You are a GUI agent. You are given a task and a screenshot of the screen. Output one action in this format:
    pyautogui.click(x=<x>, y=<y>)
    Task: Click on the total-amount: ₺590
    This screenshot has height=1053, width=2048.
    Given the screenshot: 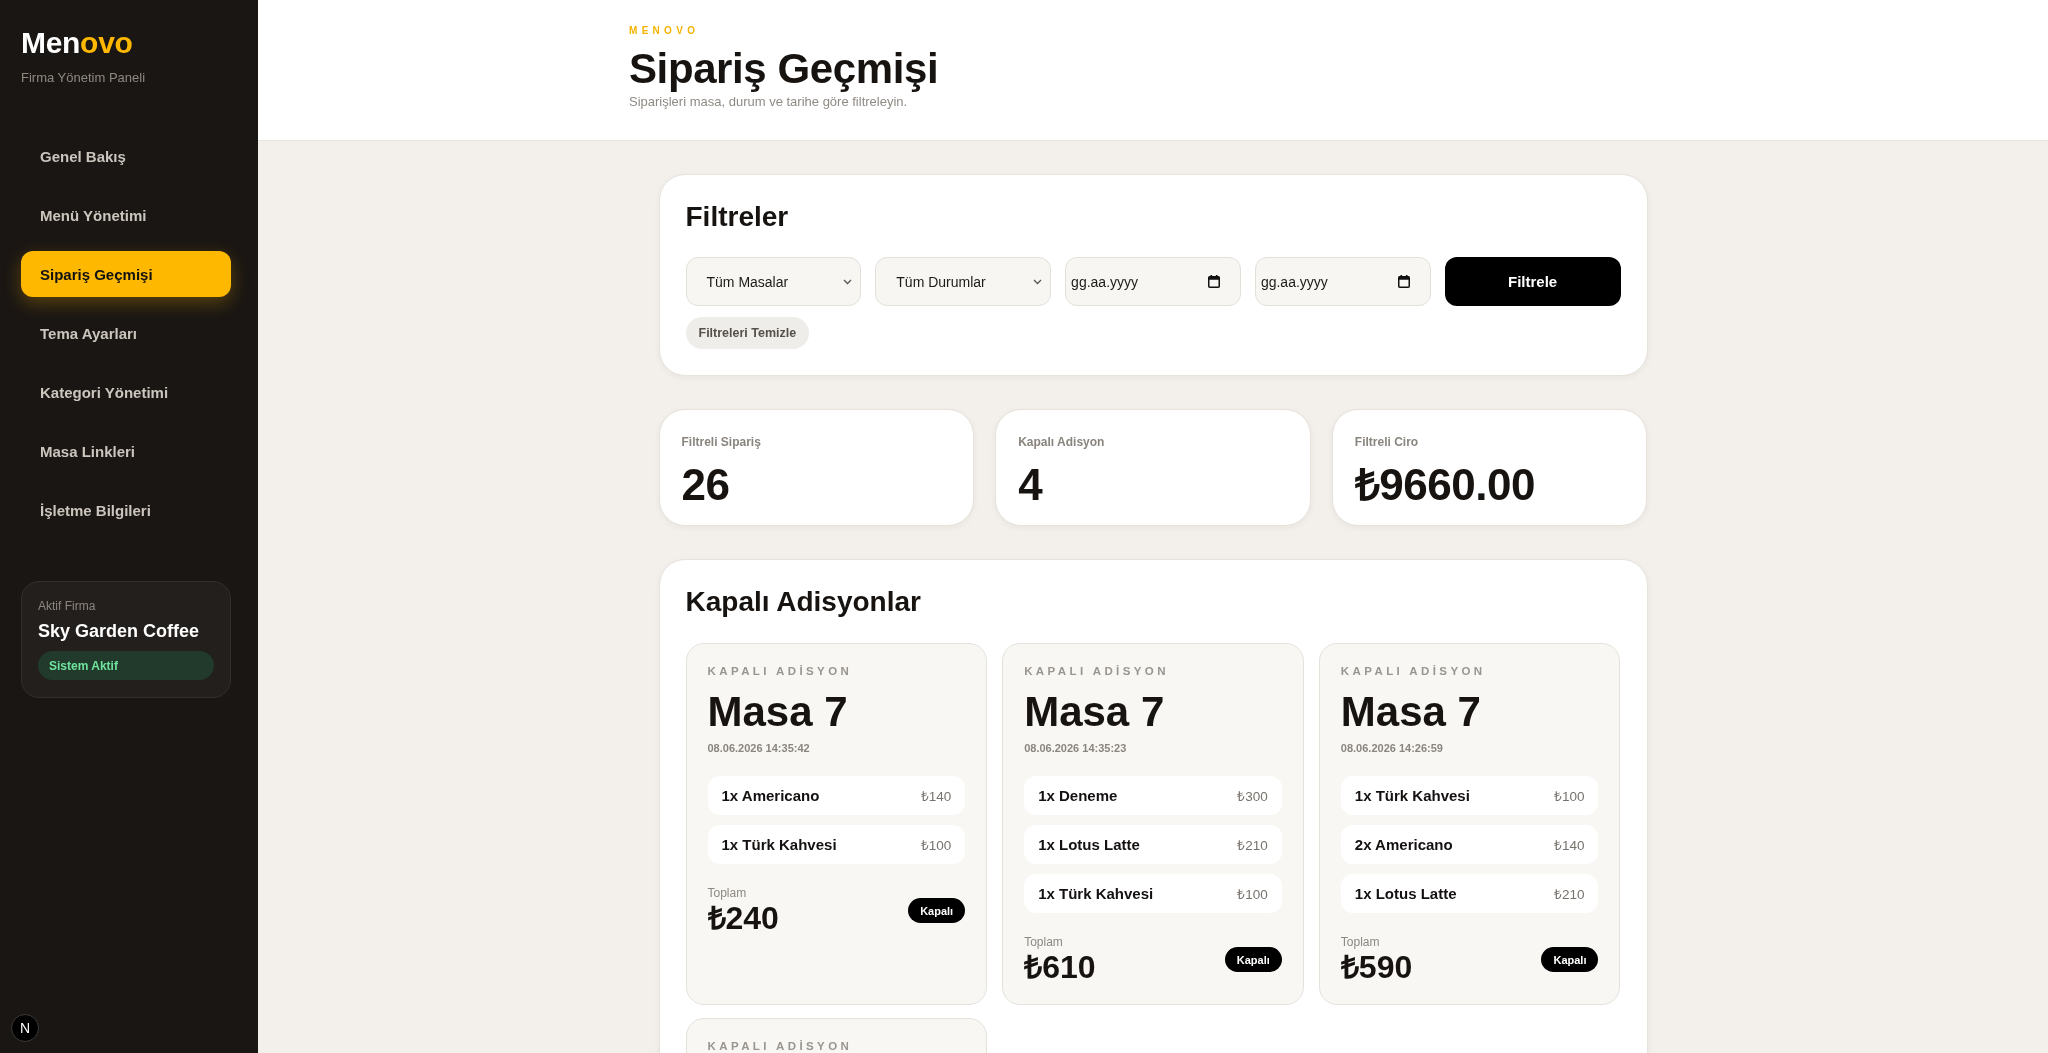 What is the action you would take?
    pyautogui.click(x=1376, y=967)
    